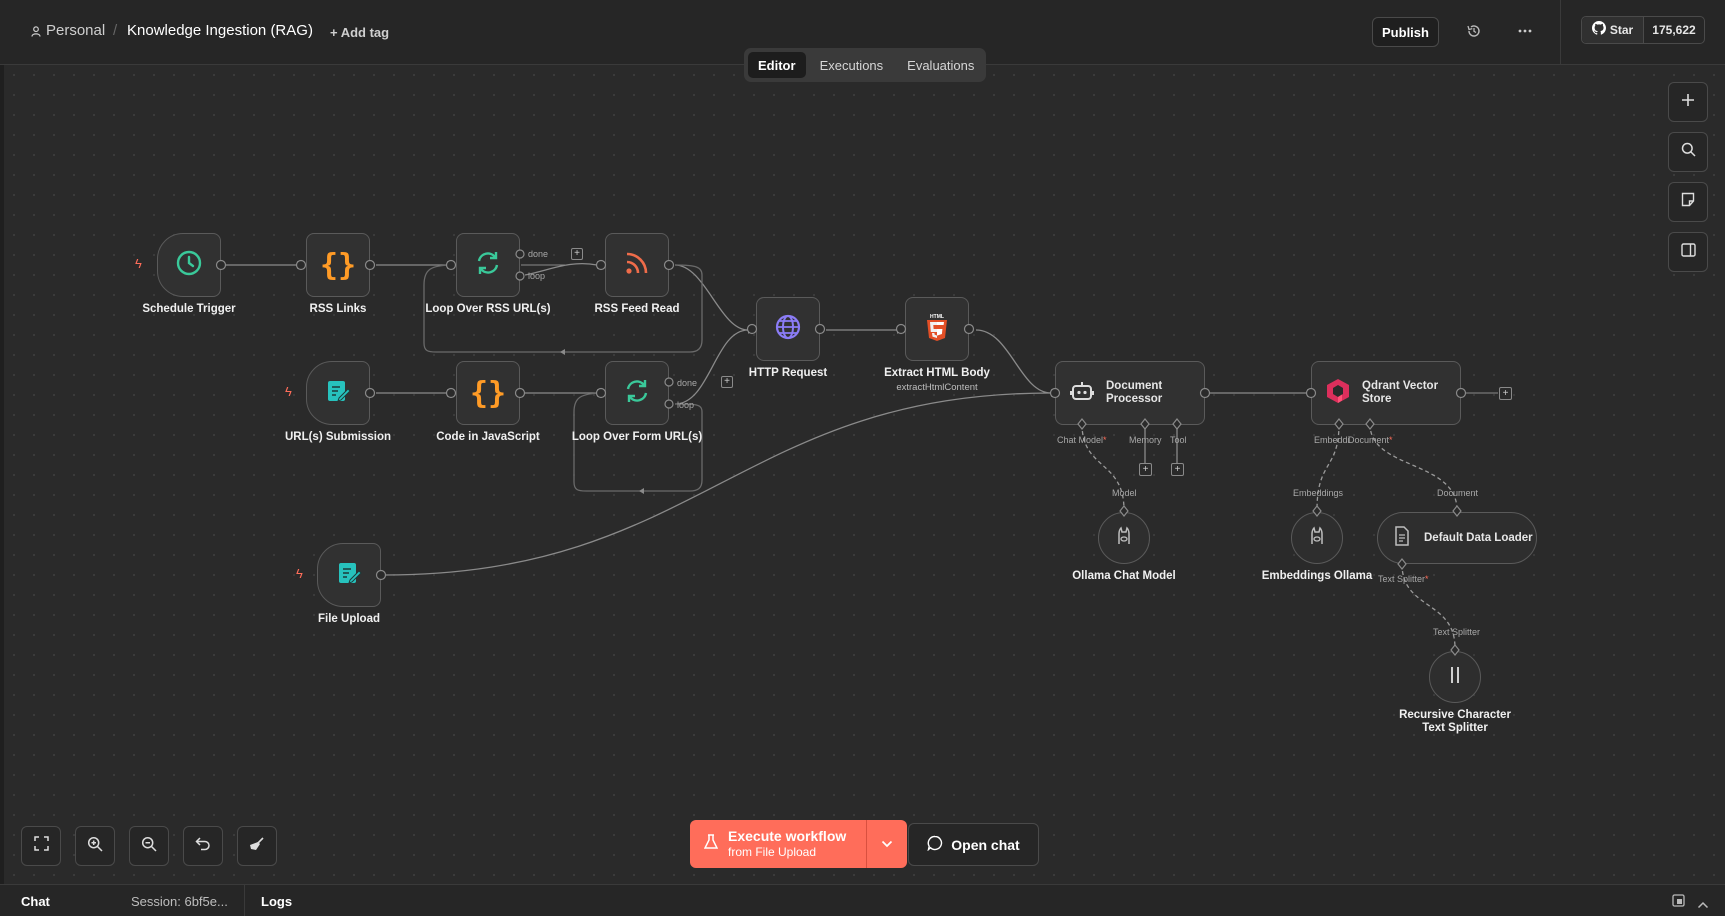 This screenshot has width=1725, height=916. What do you see at coordinates (711, 297) in the screenshot?
I see `conn-feed-http` at bounding box center [711, 297].